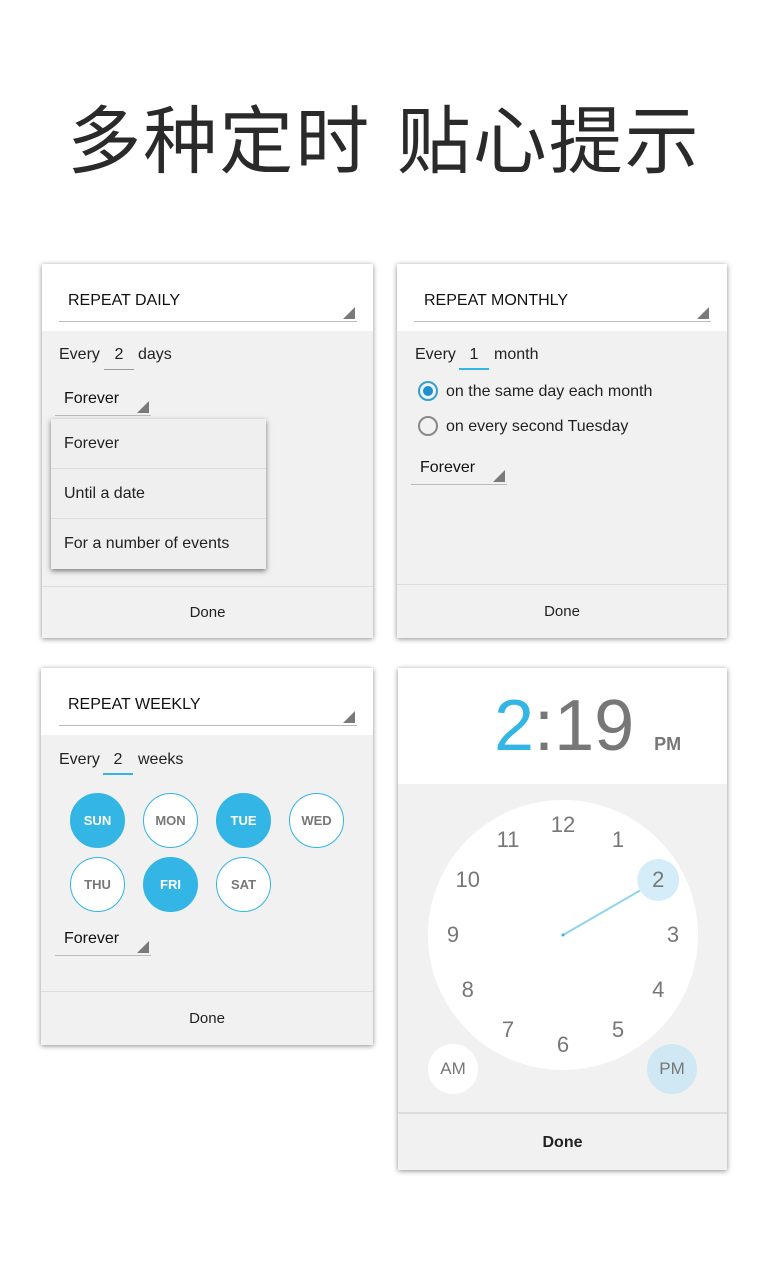  I want to click on clock-hand, so click(601, 912).